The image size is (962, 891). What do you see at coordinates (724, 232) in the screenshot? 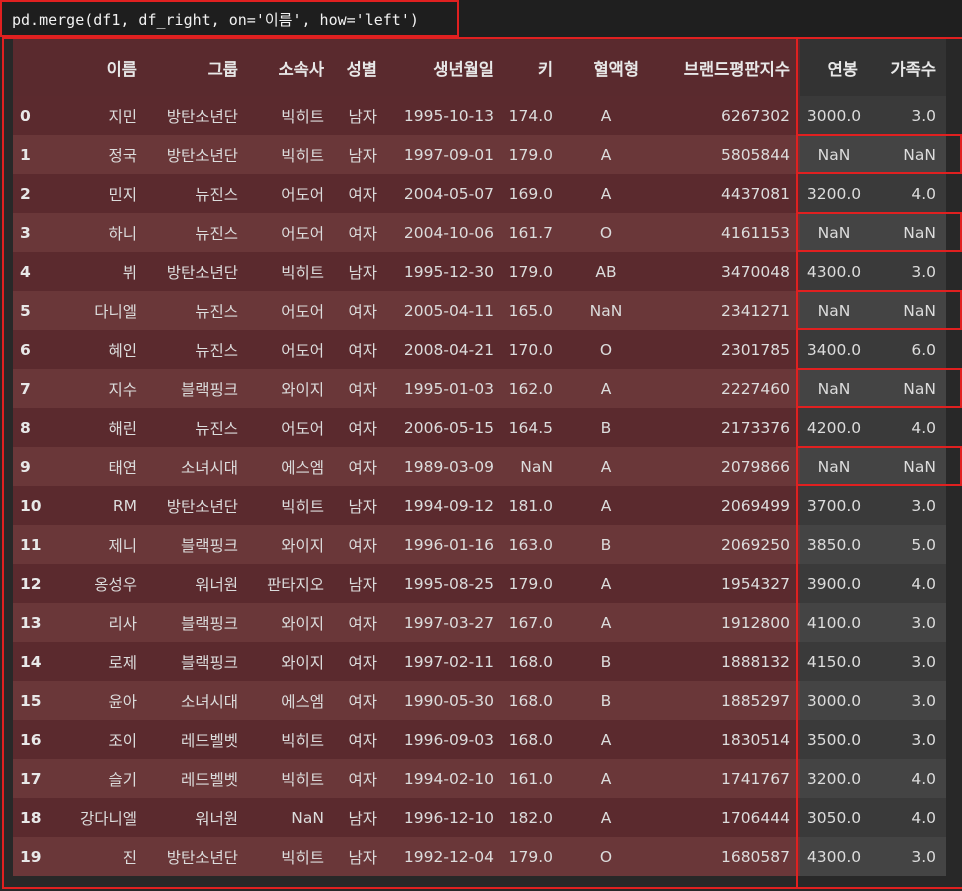
I see `table-cell: 4161153` at bounding box center [724, 232].